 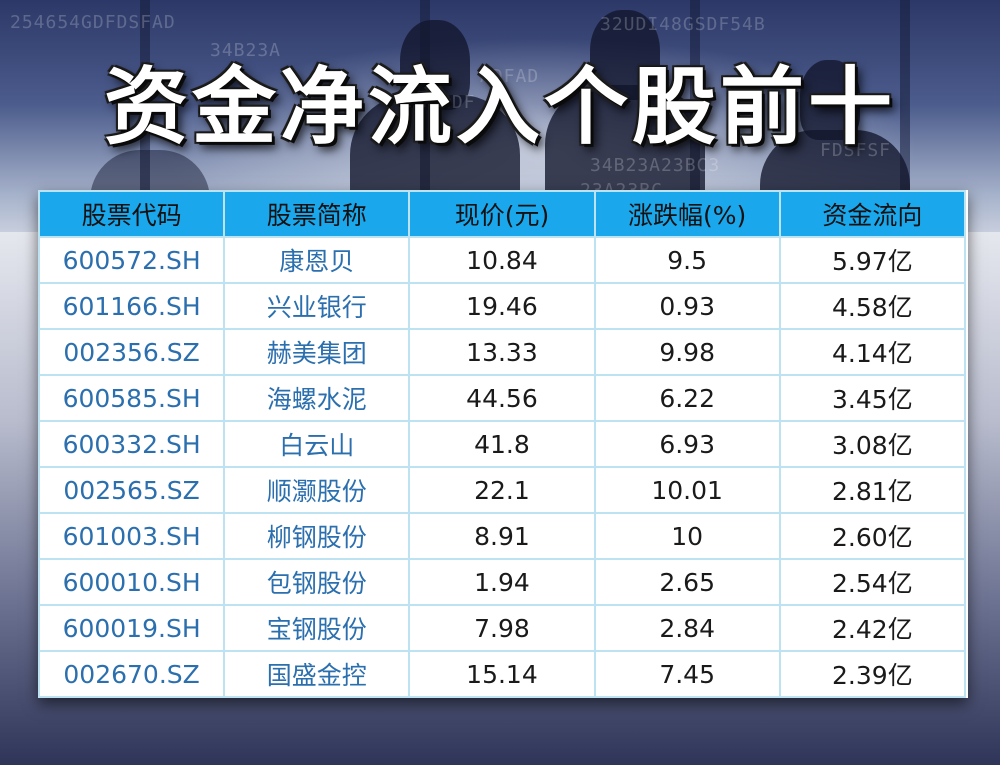 I want to click on column-header-flow: 资金流向, so click(x=872, y=214).